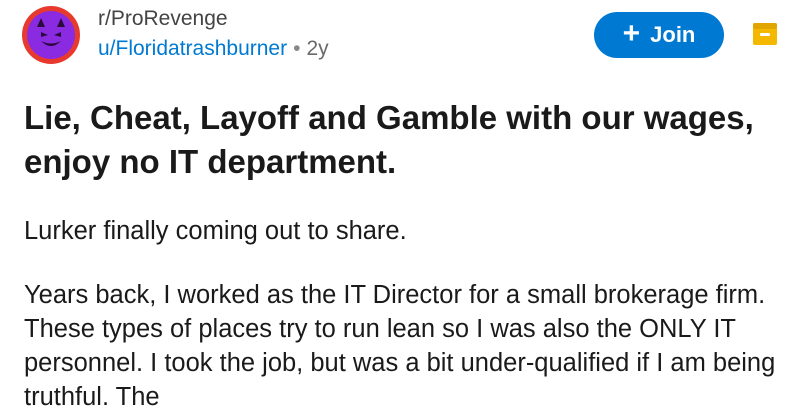  I want to click on award-icon, so click(765, 34).